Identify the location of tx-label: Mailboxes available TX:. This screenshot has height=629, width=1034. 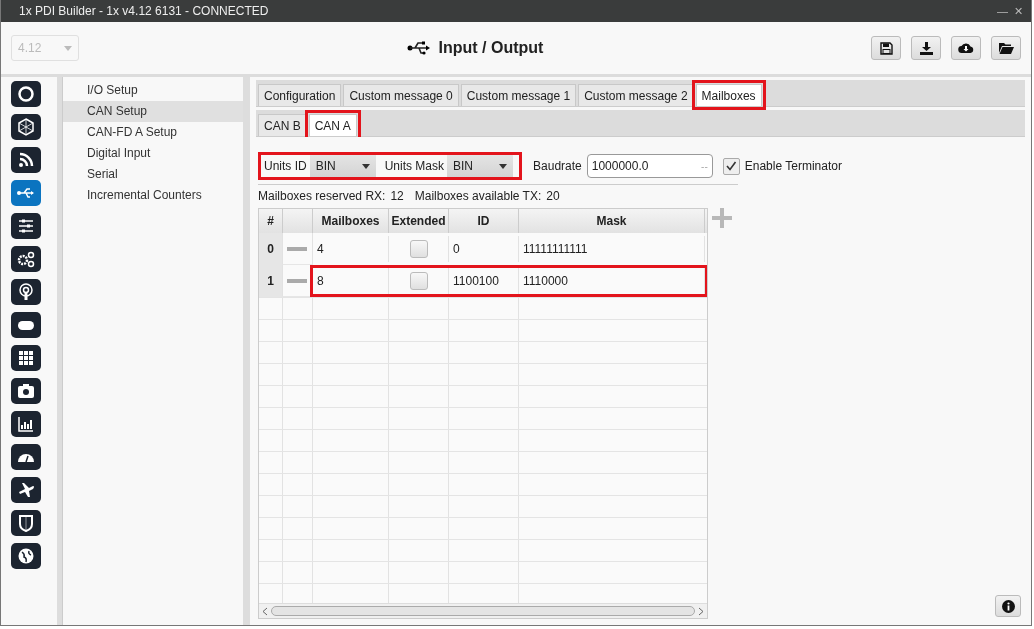
(478, 196).